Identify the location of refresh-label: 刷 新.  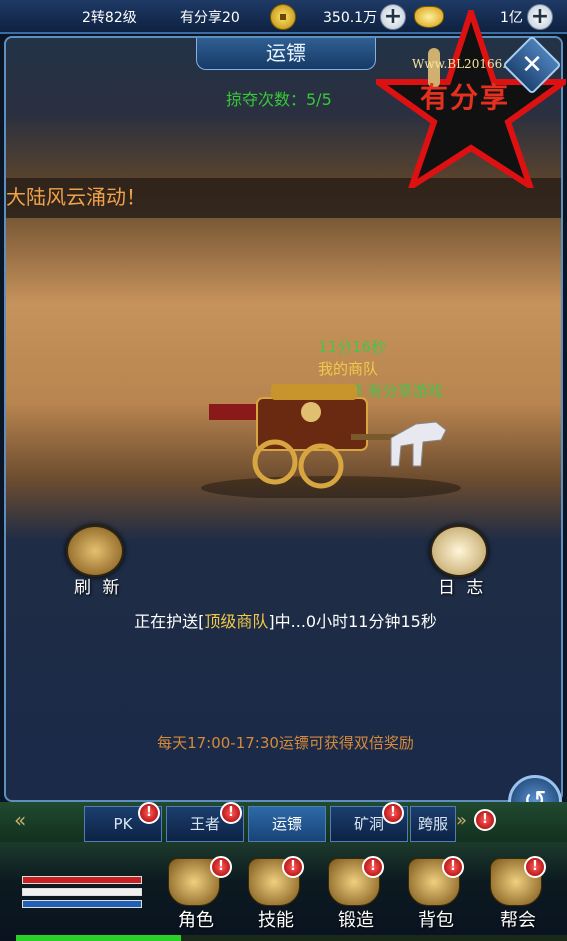
(98, 588).